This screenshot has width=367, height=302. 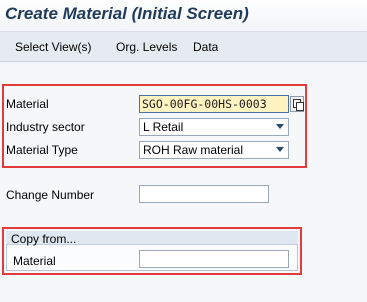 I want to click on material-type-value: ROH Raw material, so click(x=193, y=150).